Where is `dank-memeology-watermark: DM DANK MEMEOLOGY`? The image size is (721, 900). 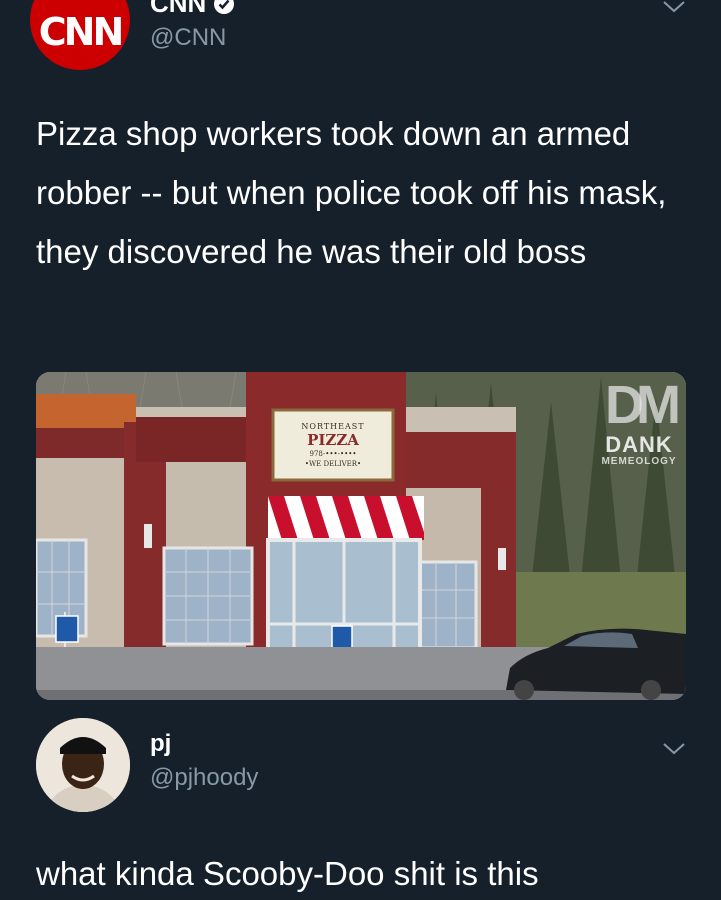 dank-memeology-watermark: DM DANK MEMEOLOGY is located at coordinates (639, 426).